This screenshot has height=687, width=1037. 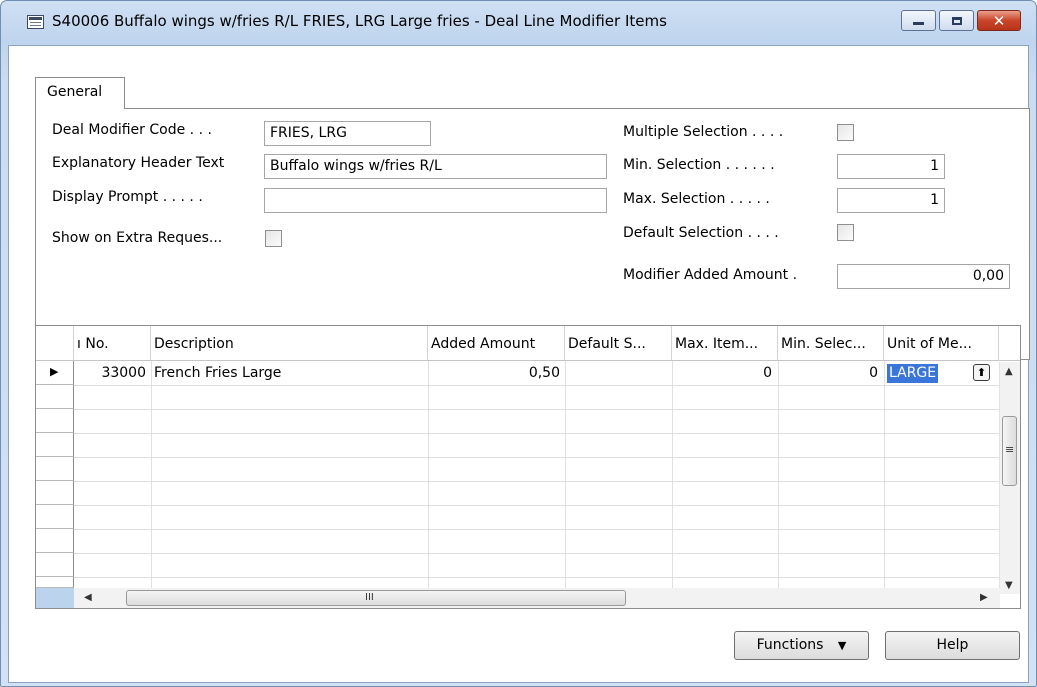 What do you see at coordinates (127, 197) in the screenshot?
I see `display-prompt-label: Display Prompt . . . . .` at bounding box center [127, 197].